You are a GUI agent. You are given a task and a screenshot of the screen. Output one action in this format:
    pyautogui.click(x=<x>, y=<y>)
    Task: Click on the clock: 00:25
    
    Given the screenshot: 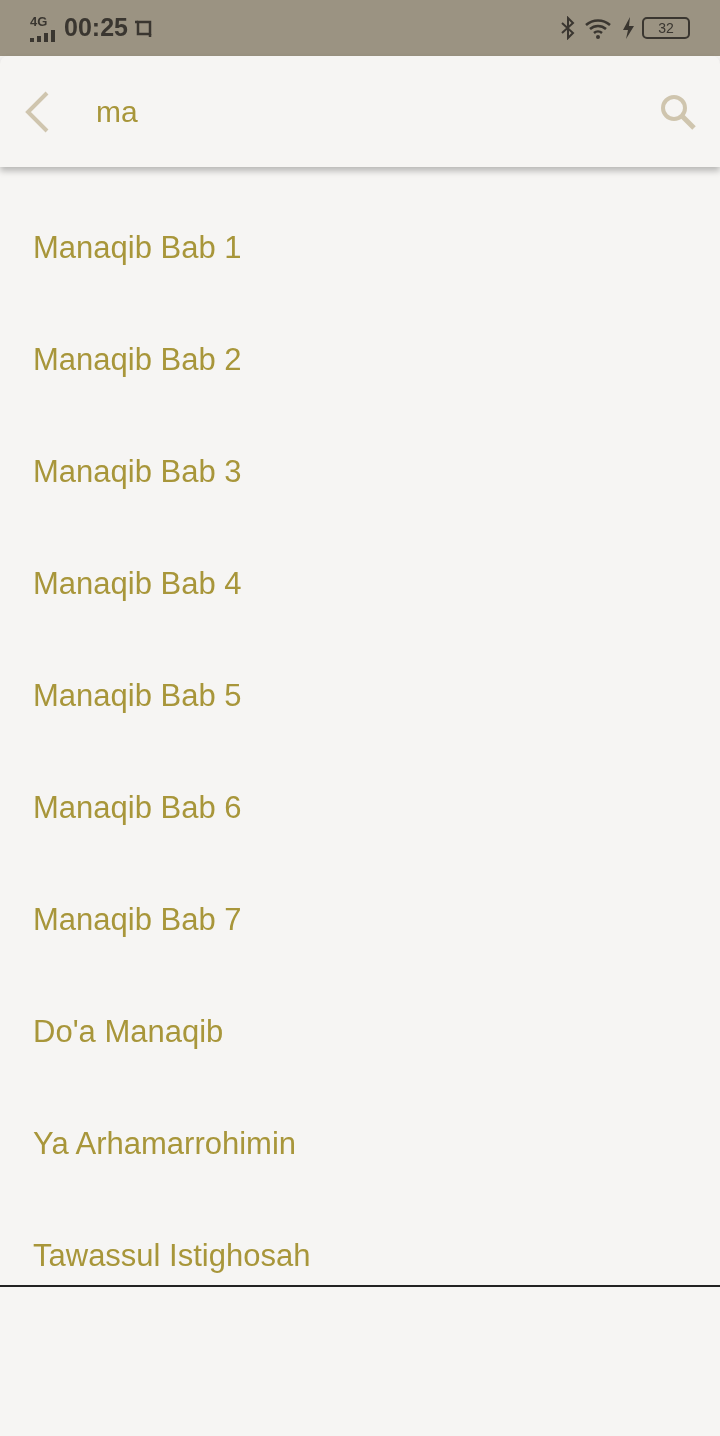 What is the action you would take?
    pyautogui.click(x=96, y=28)
    